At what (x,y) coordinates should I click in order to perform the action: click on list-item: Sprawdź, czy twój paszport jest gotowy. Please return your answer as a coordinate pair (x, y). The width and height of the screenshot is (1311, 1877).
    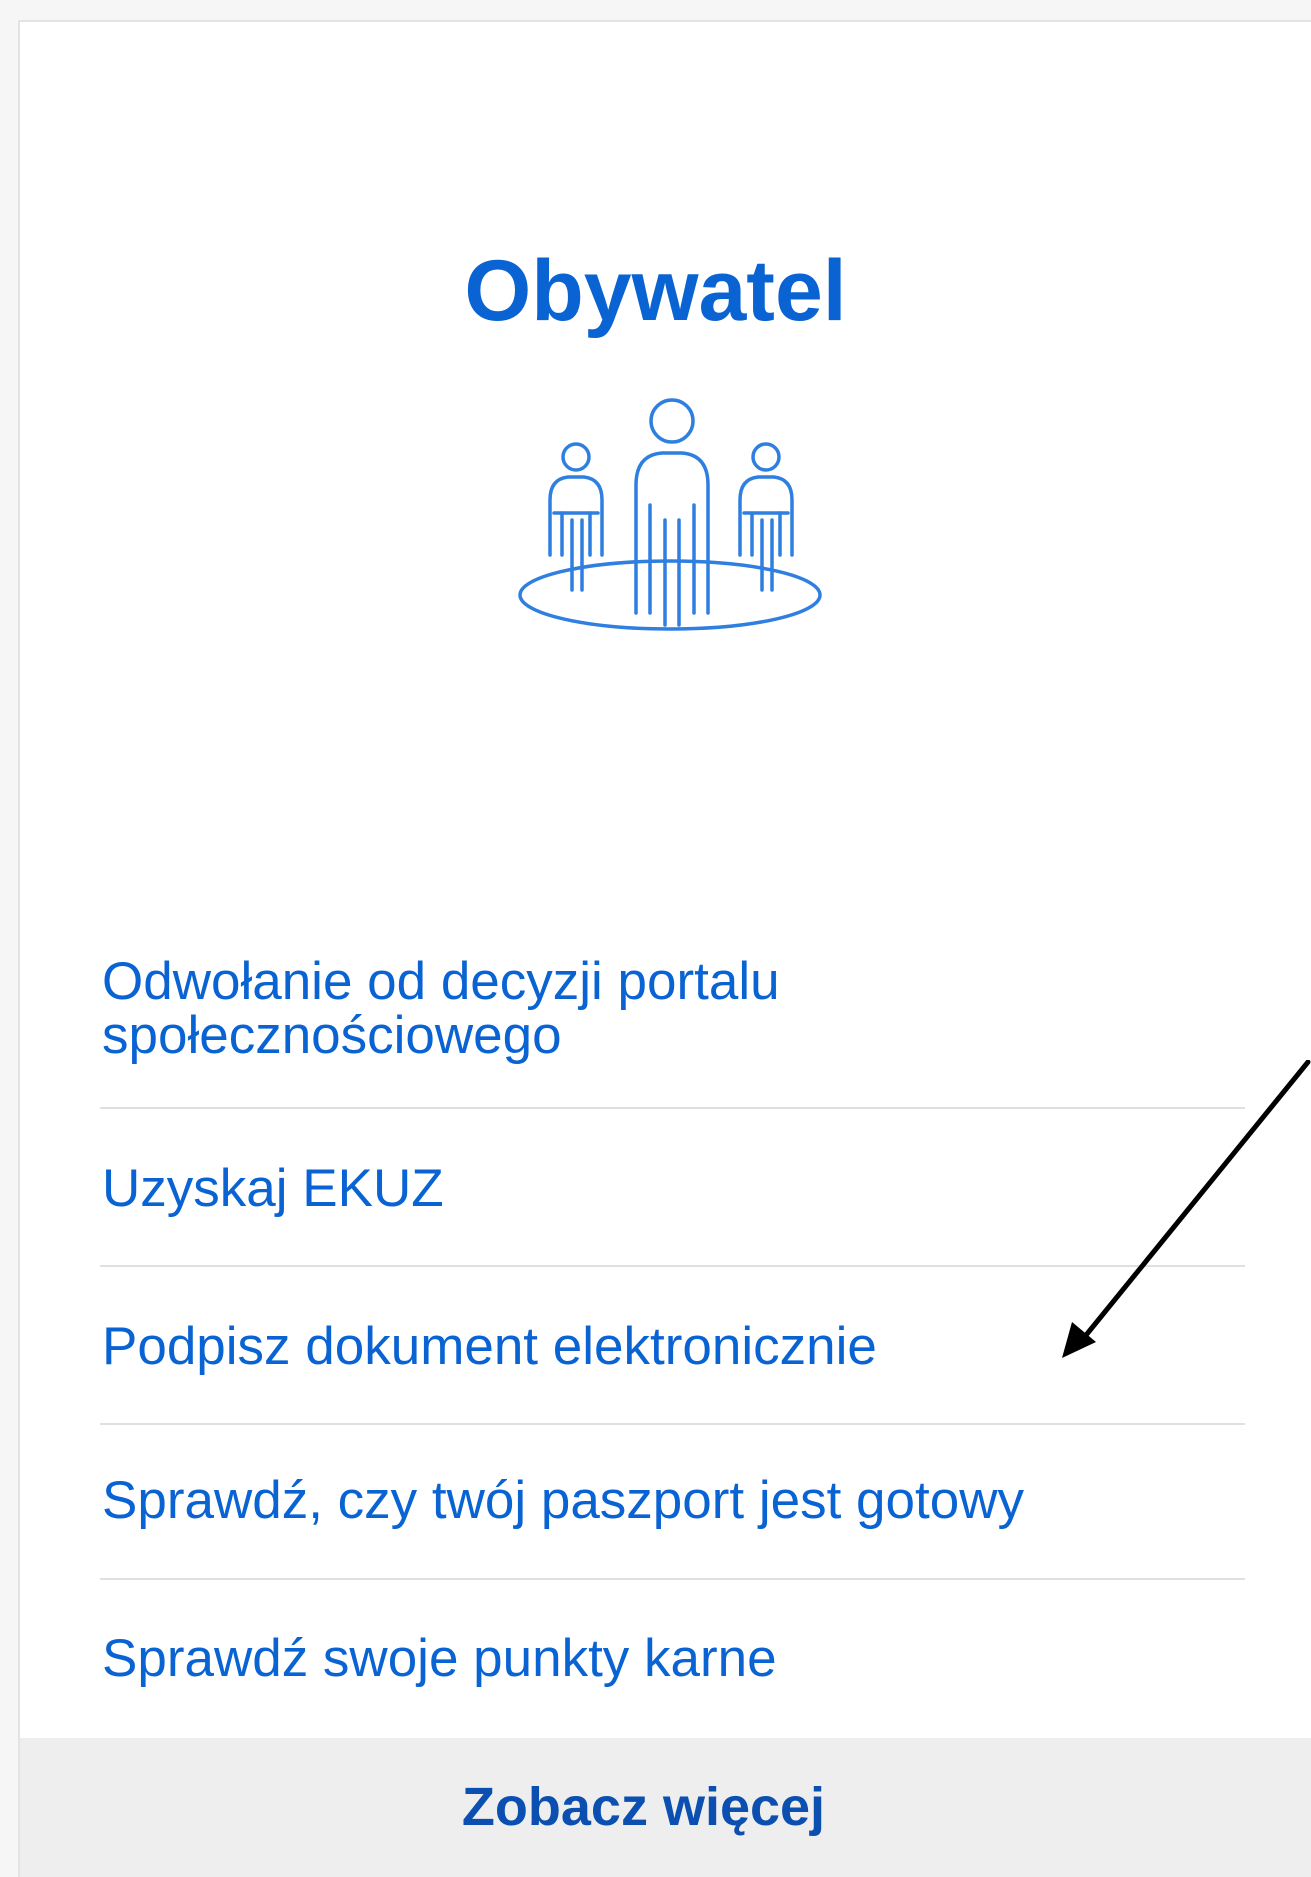
    Looking at the image, I should click on (672, 1501).